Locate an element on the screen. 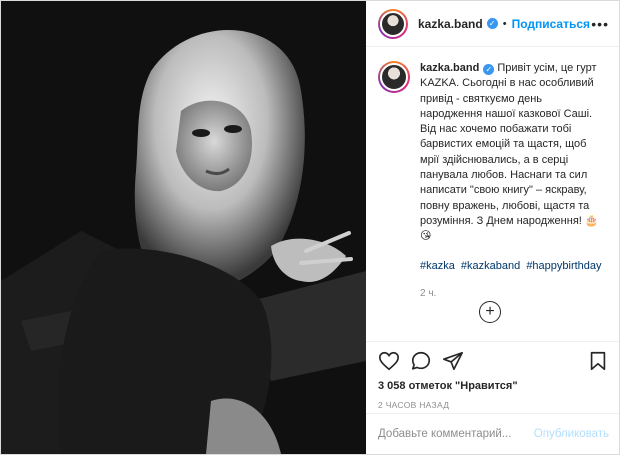  caption-avatar is located at coordinates (394, 77).